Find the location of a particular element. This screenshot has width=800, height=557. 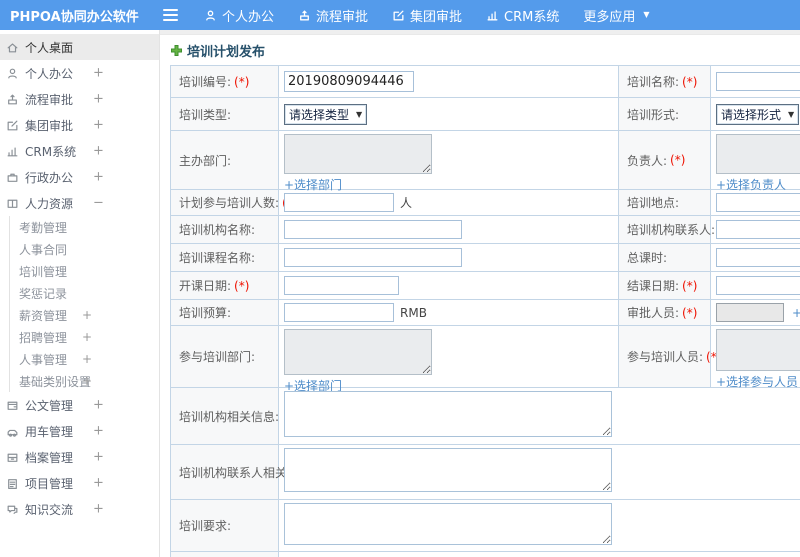

sidebar-item-doc-mgmt: 公文管理 + is located at coordinates (79, 405).